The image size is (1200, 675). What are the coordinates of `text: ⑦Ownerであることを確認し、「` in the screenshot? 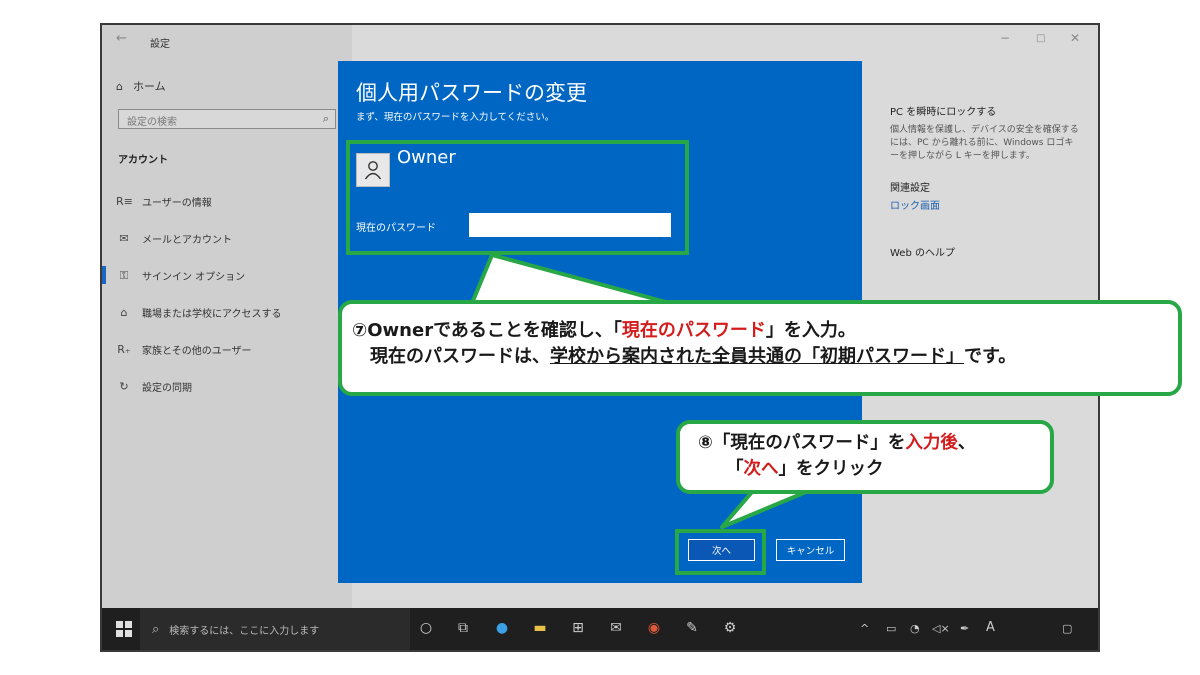 It's located at (487, 330).